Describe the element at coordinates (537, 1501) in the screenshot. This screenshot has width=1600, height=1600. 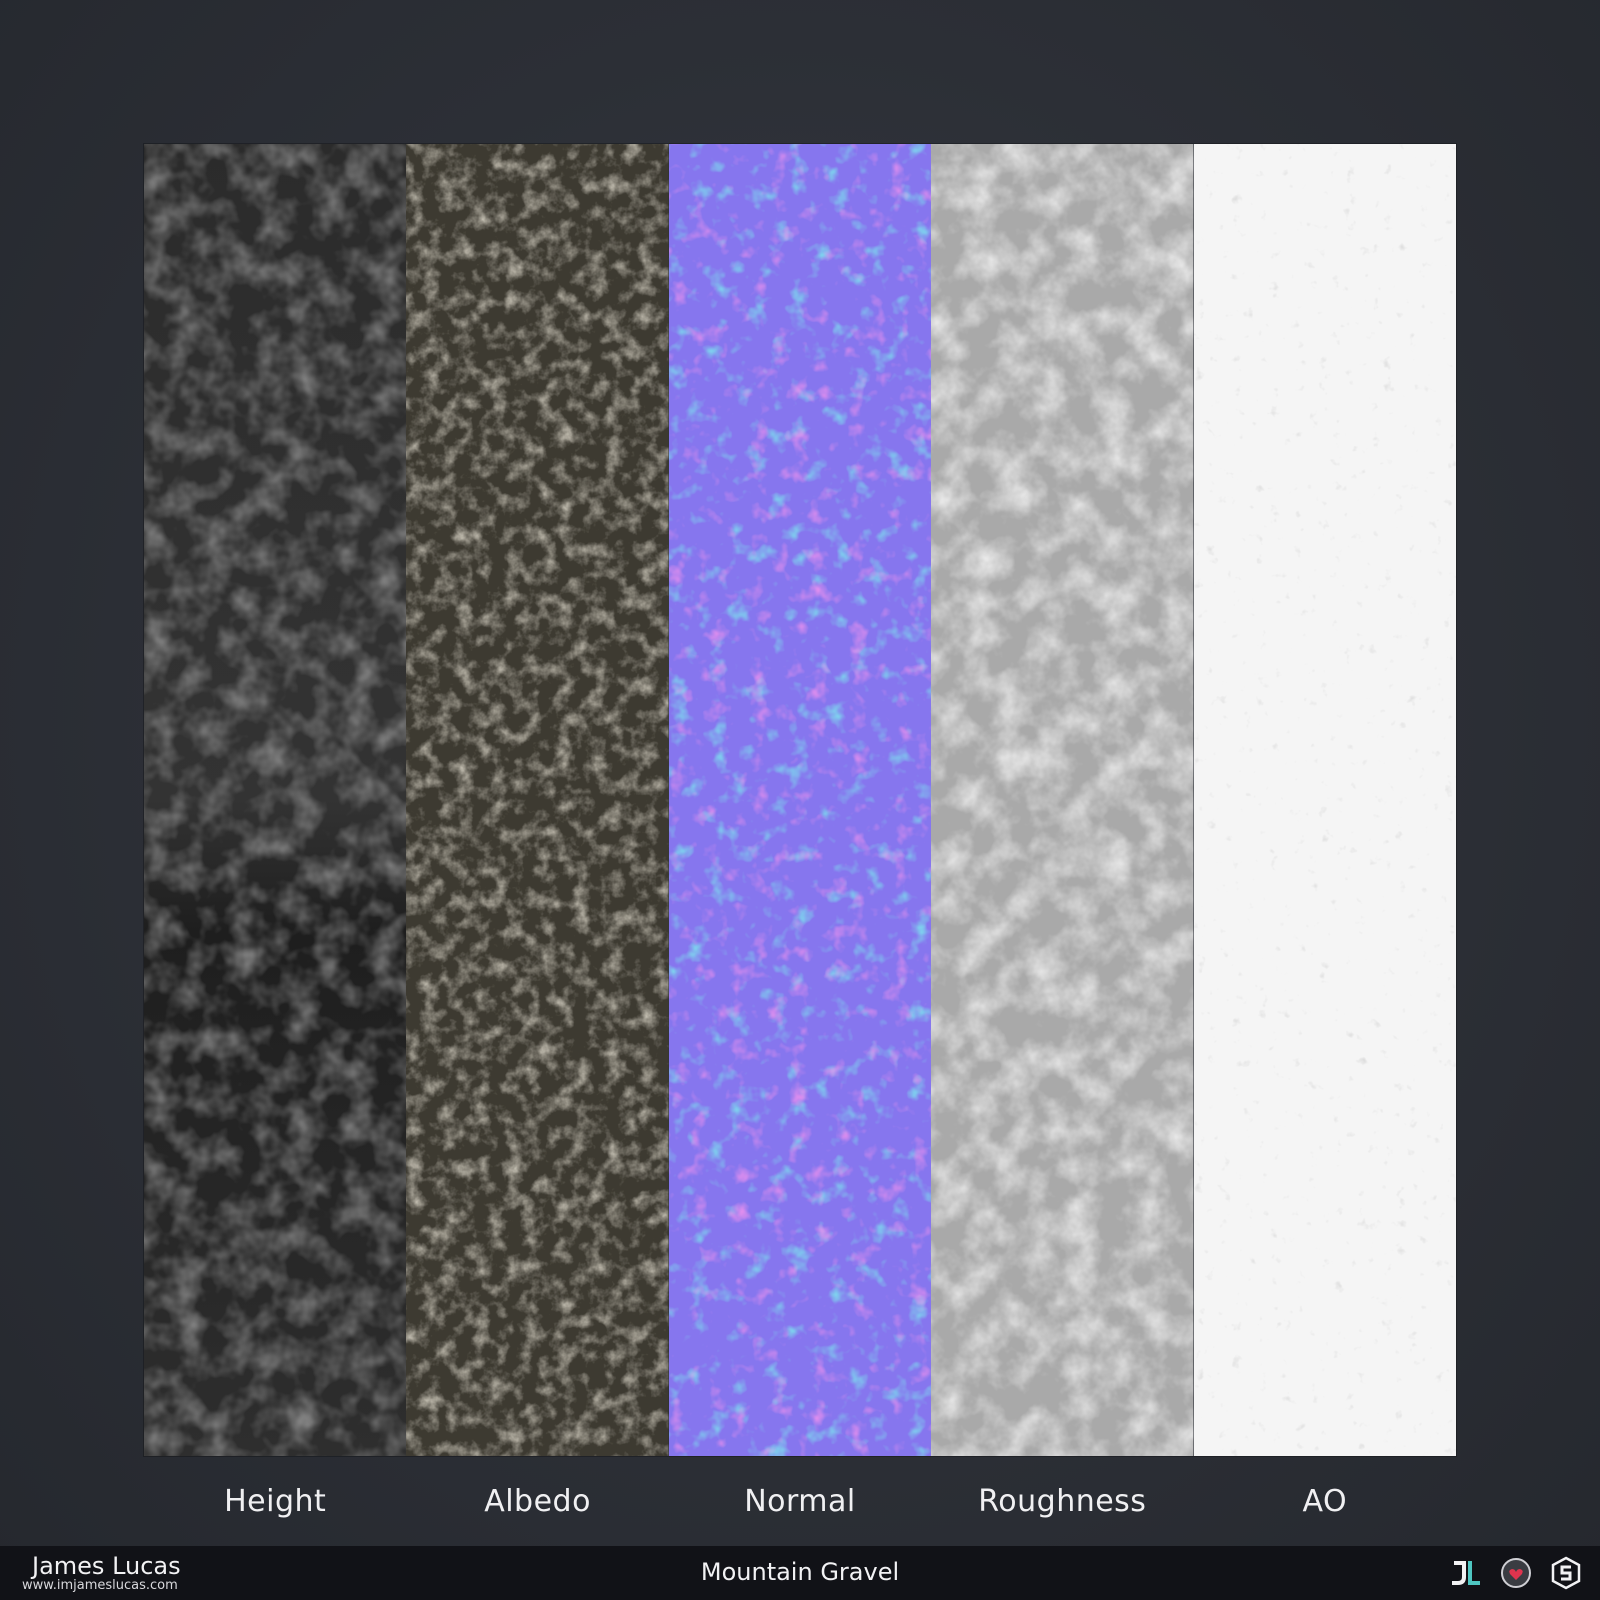
I see `albedo-label: Albedo` at that location.